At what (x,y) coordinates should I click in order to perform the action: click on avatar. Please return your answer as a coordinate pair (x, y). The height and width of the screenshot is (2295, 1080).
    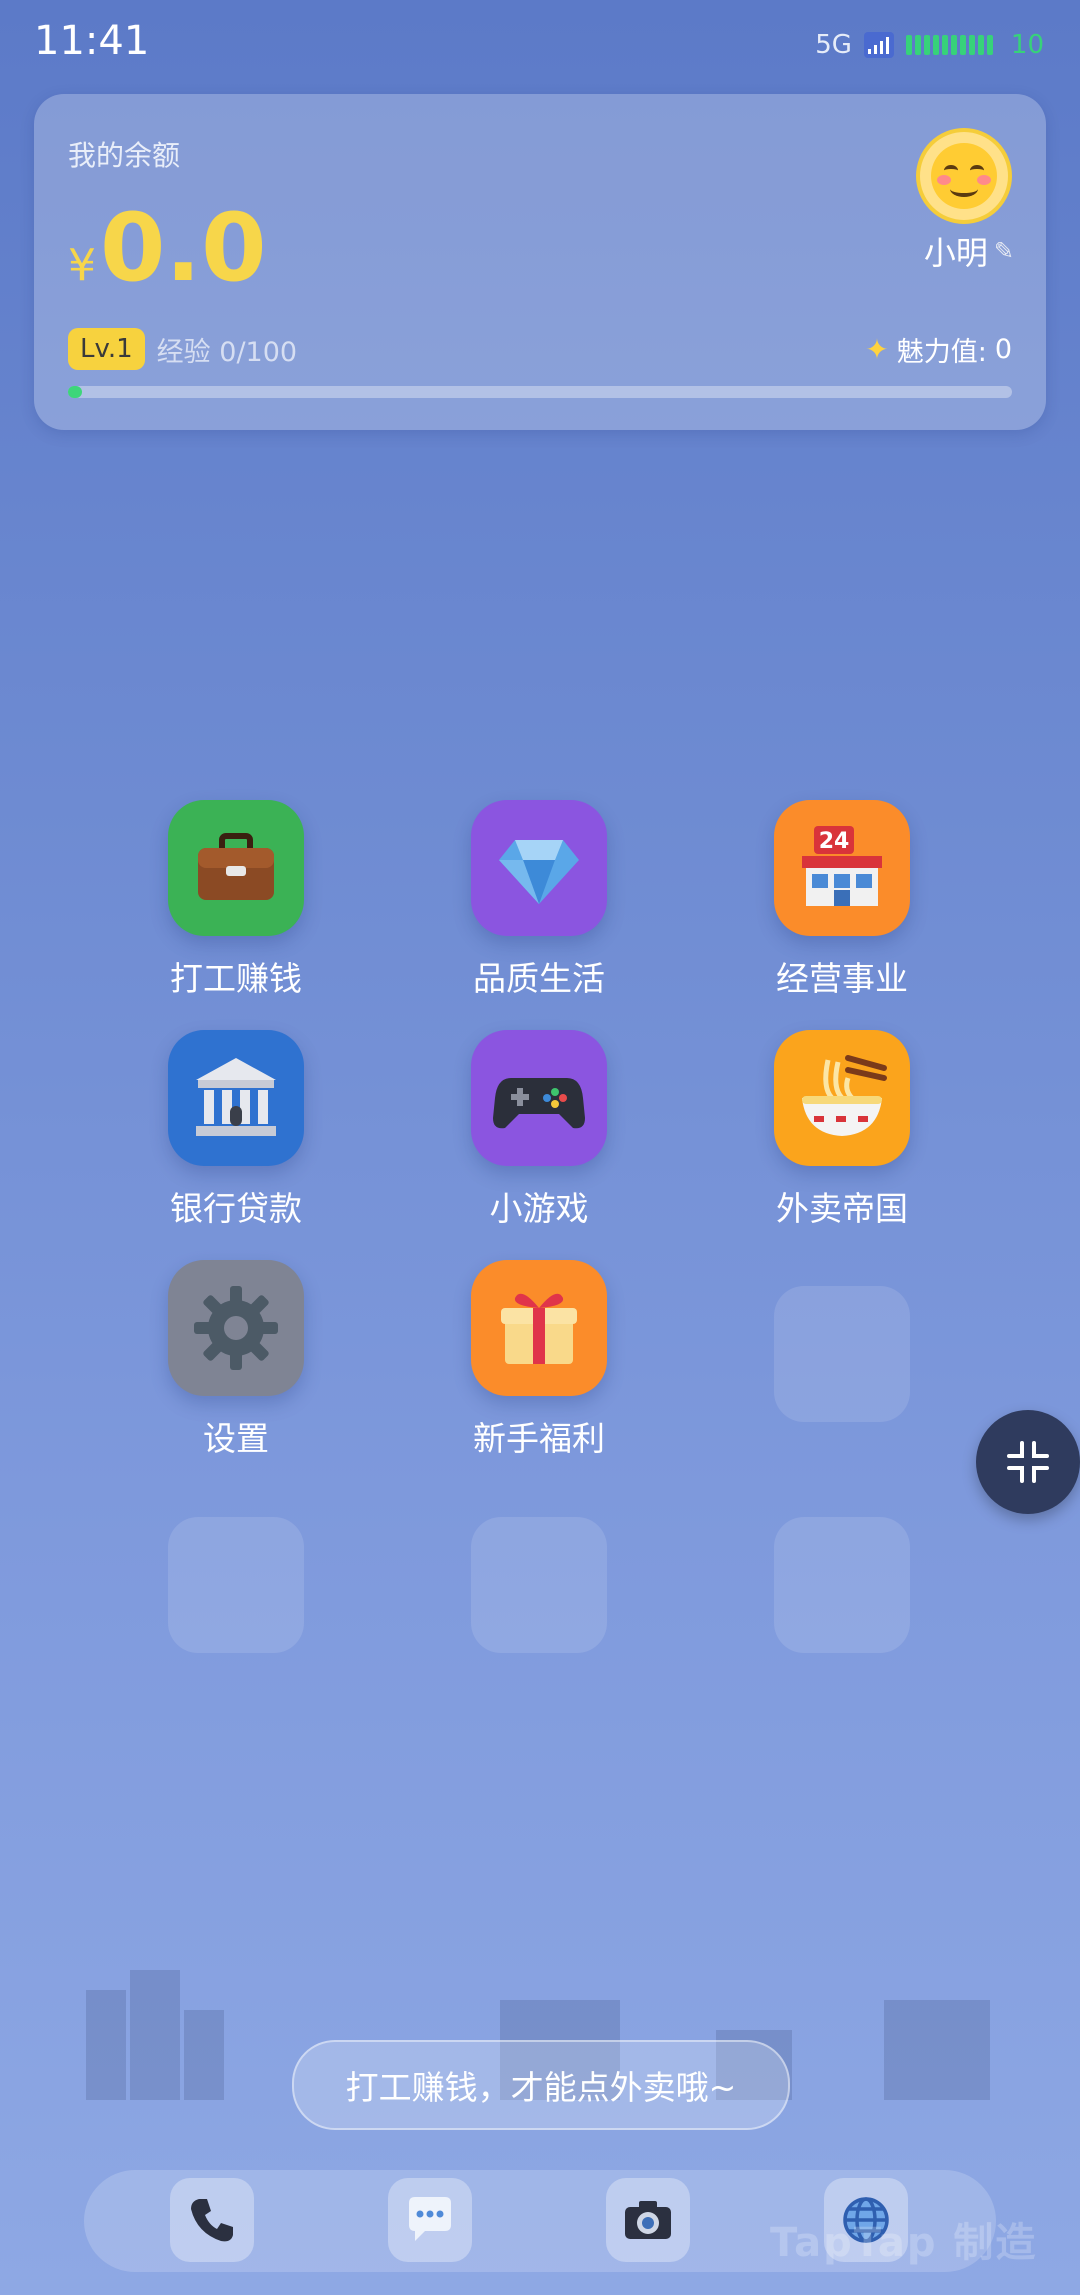
    Looking at the image, I should click on (964, 176).